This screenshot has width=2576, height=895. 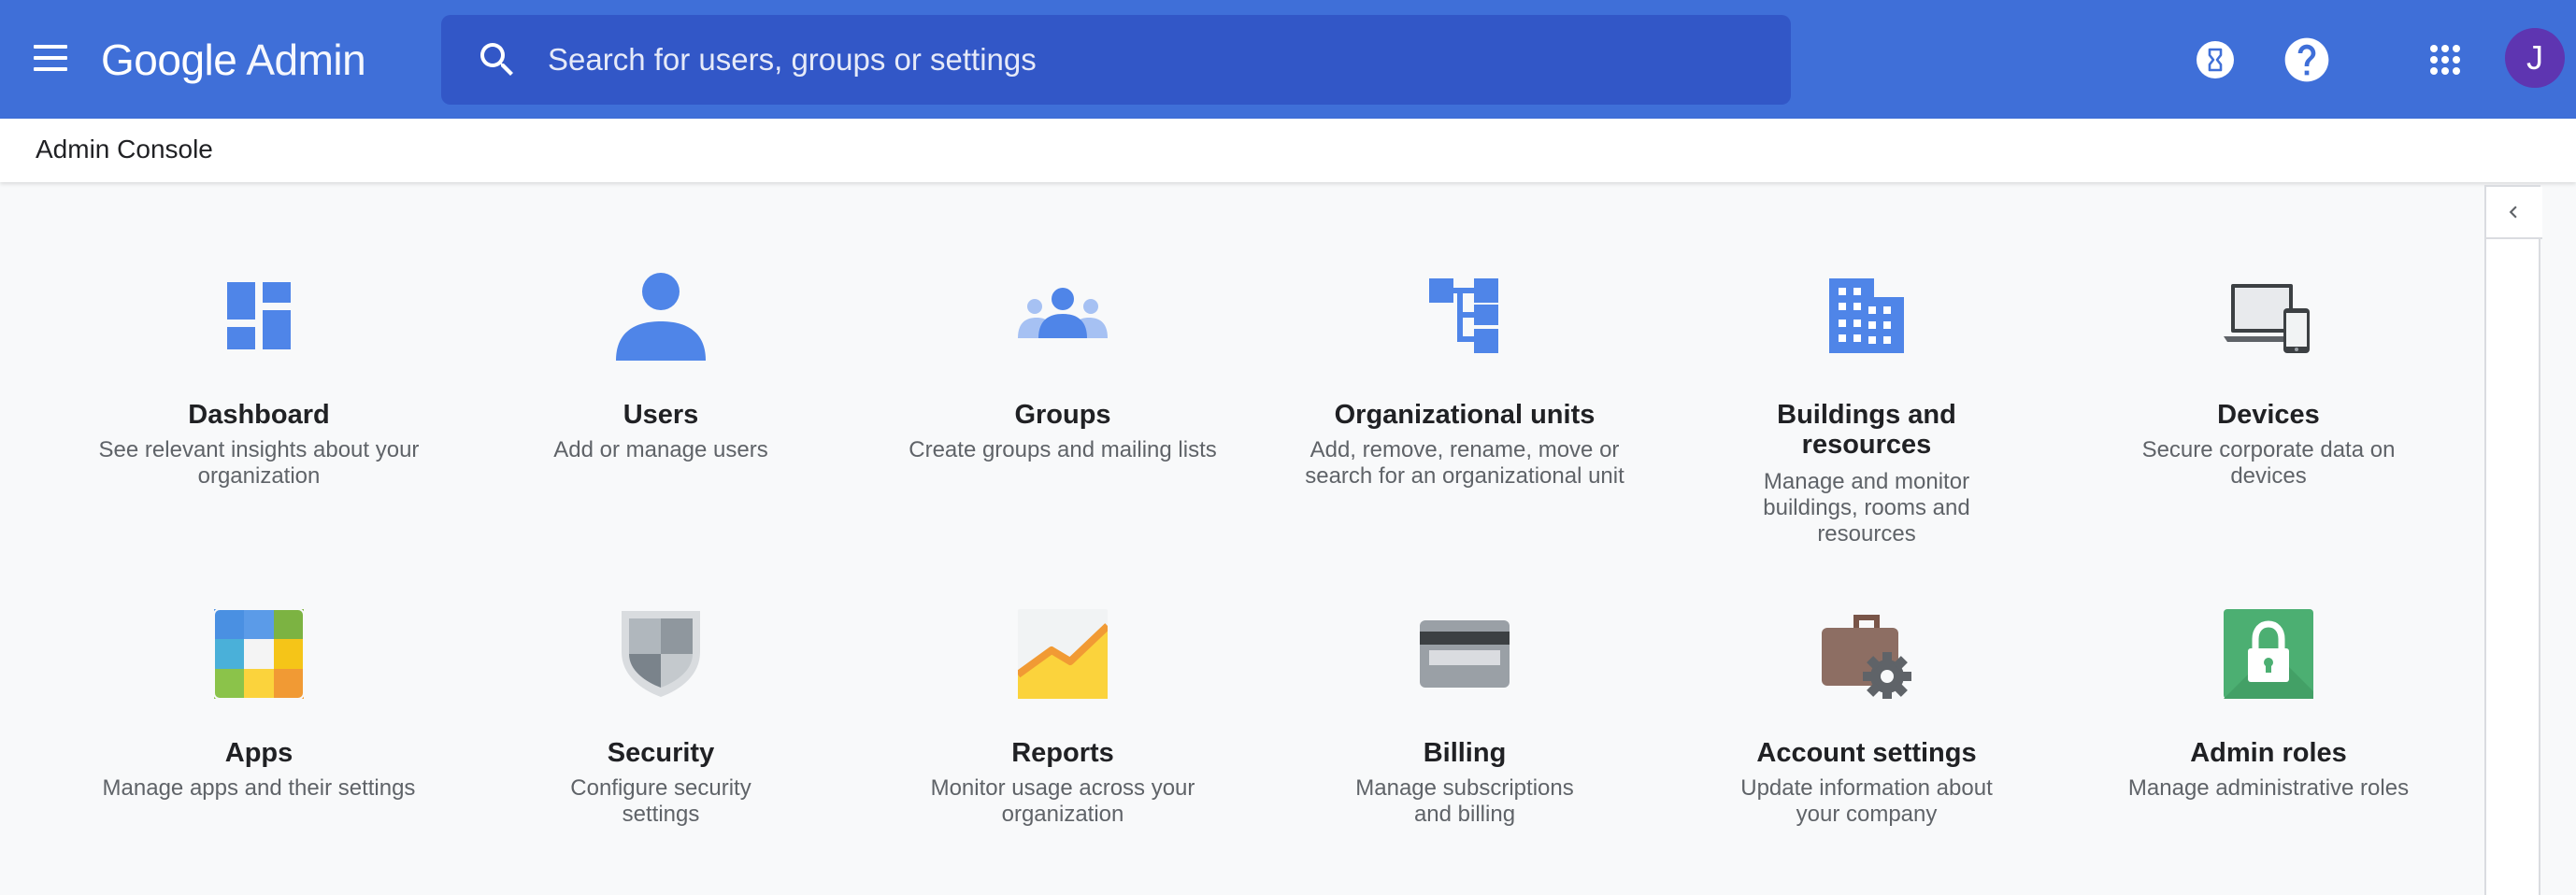 I want to click on card-groups: Groups Create groups and mailing lists, so click(x=1063, y=393).